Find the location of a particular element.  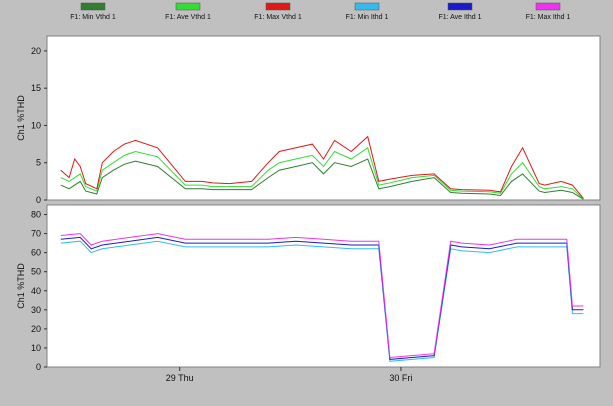

legend-label: F1: Ave Ithd 1 is located at coordinates (459, 17).